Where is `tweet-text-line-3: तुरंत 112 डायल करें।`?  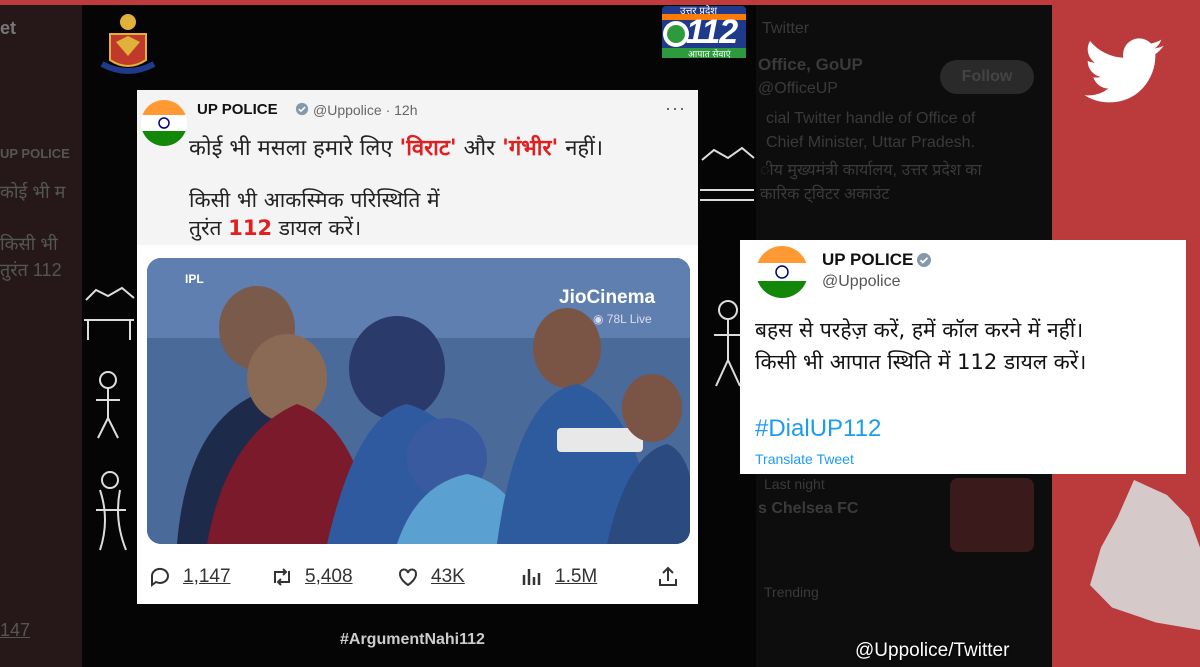 tweet-text-line-3: तुरंत 112 डायल करें। is located at coordinates (275, 228).